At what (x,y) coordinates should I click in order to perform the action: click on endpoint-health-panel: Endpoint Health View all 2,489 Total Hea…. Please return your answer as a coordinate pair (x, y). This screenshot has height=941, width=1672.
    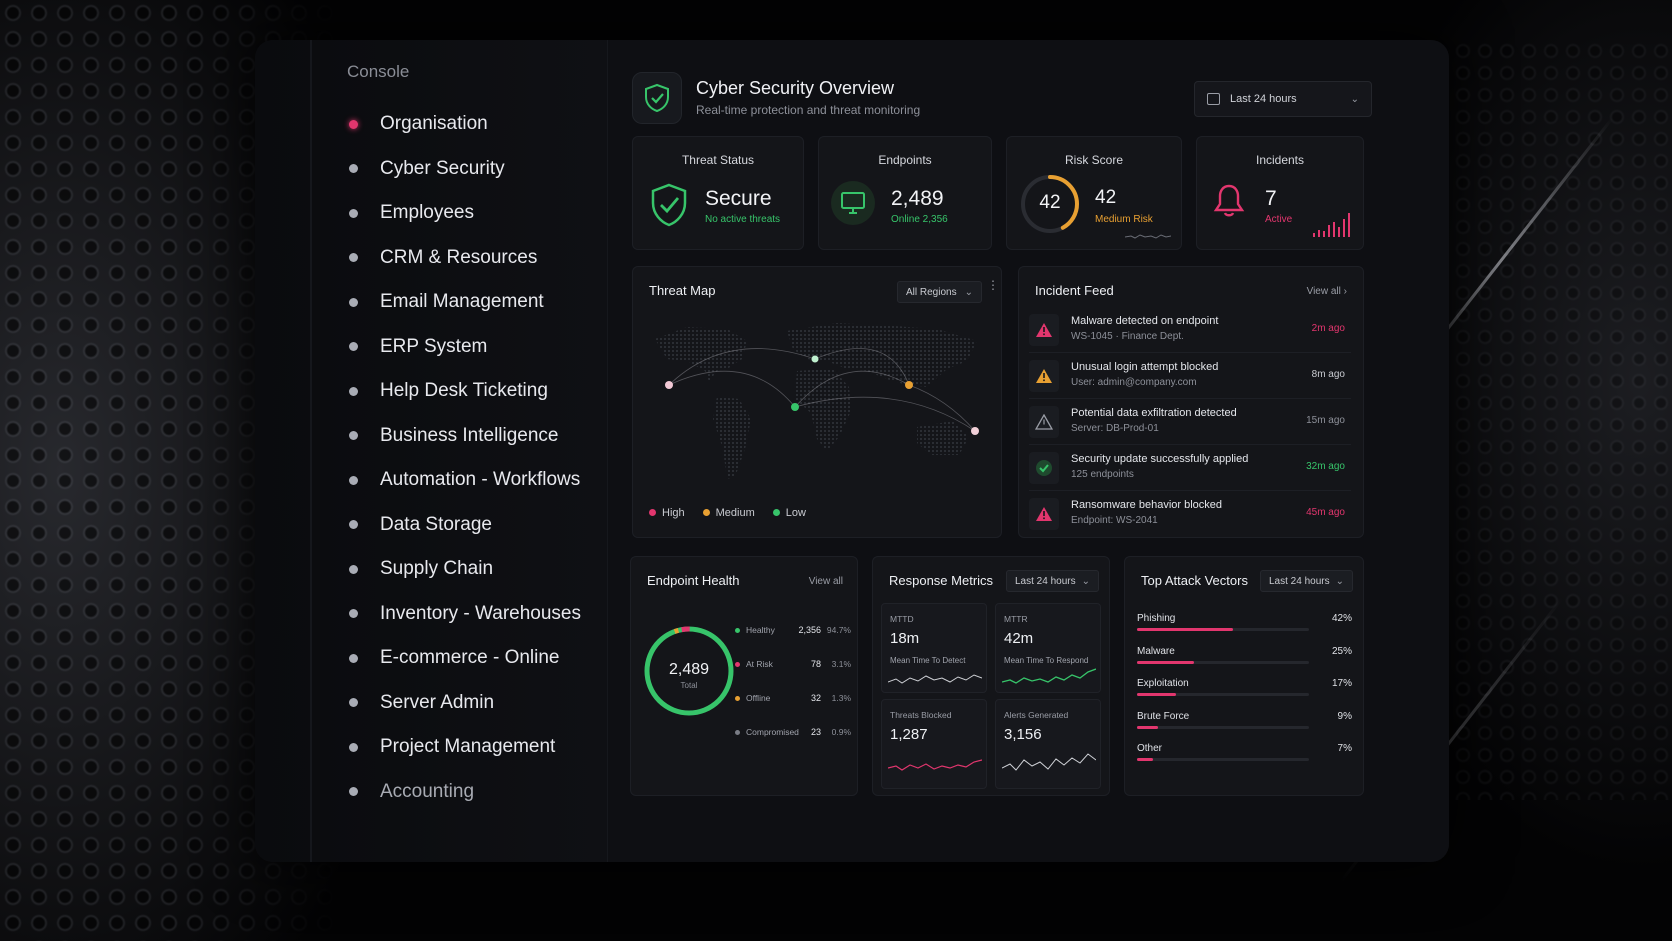
    Looking at the image, I should click on (744, 676).